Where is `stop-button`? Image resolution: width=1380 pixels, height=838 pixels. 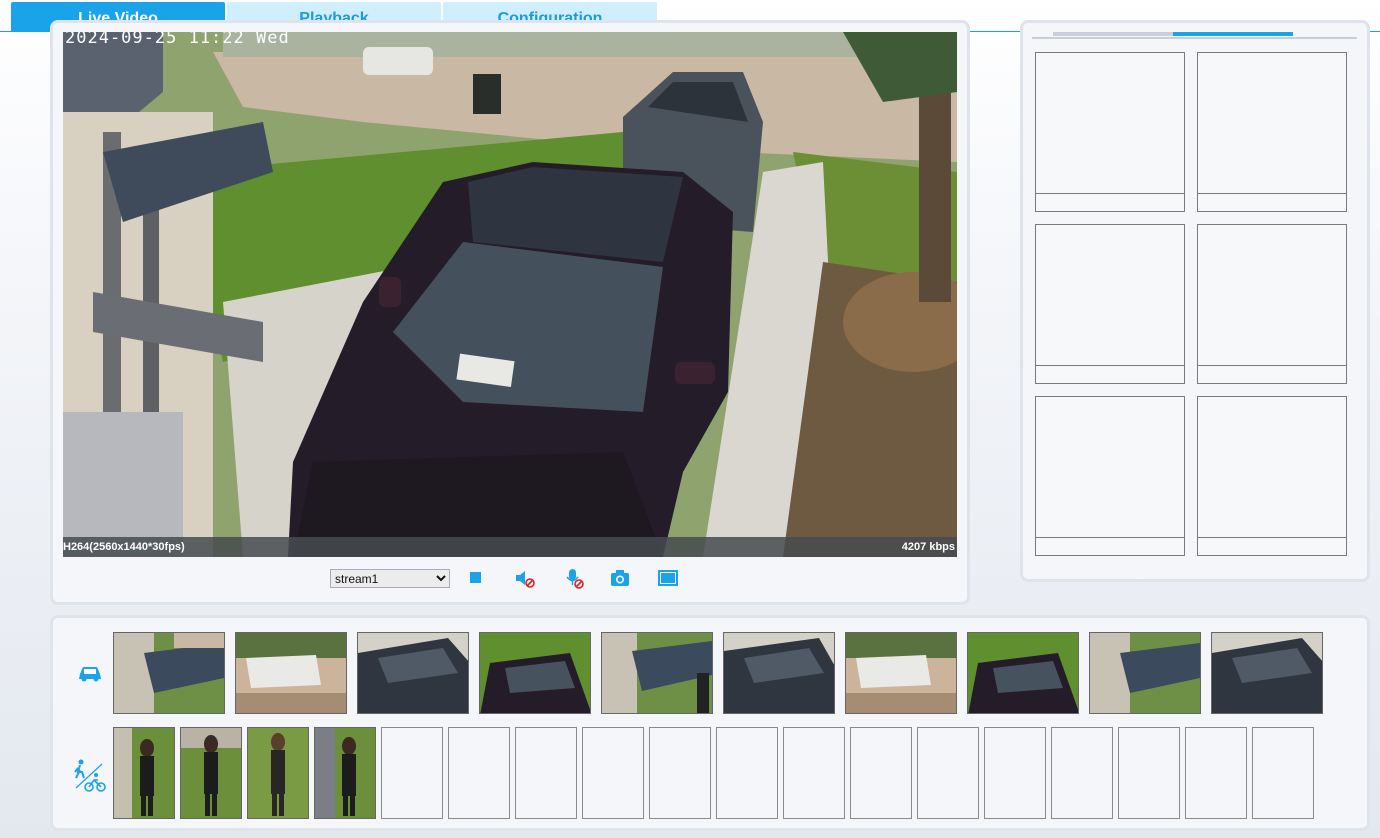 stop-button is located at coordinates (476, 578).